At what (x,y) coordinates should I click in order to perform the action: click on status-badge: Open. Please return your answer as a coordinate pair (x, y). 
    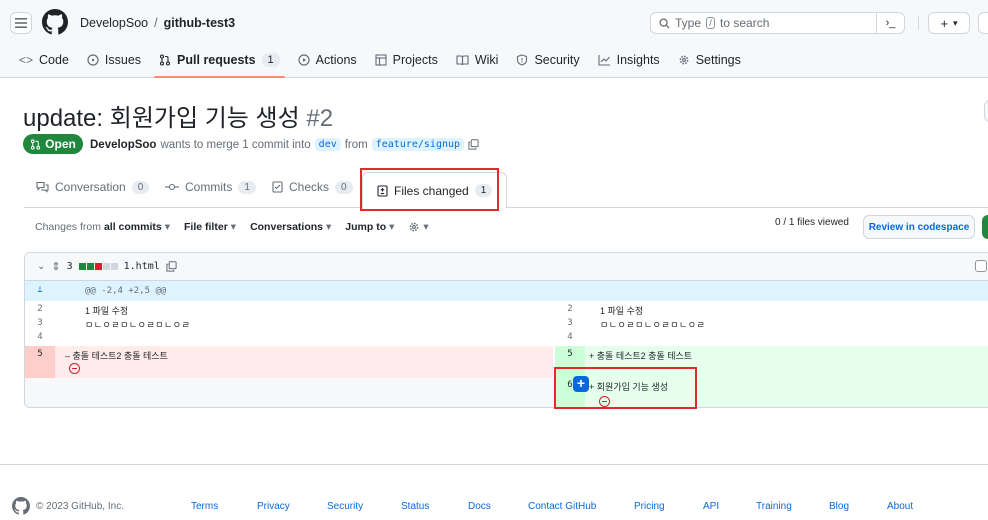
    Looking at the image, I should click on (53, 144).